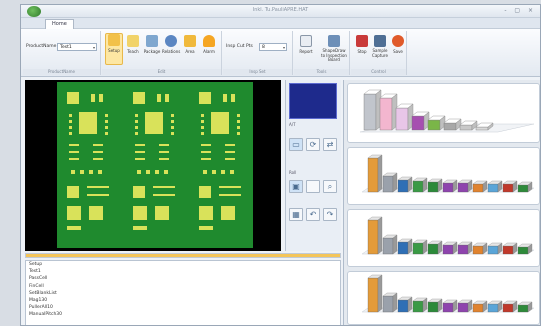 Image resolution: width=541 pixels, height=326 pixels. I want to click on save-button: Save, so click(398, 44).